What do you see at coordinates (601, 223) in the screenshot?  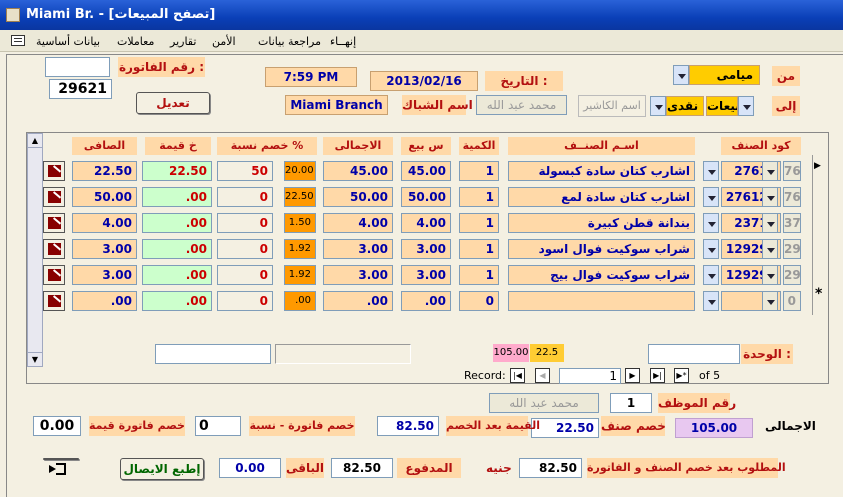 I see `cell-name: بندانة قطن كبيرة` at bounding box center [601, 223].